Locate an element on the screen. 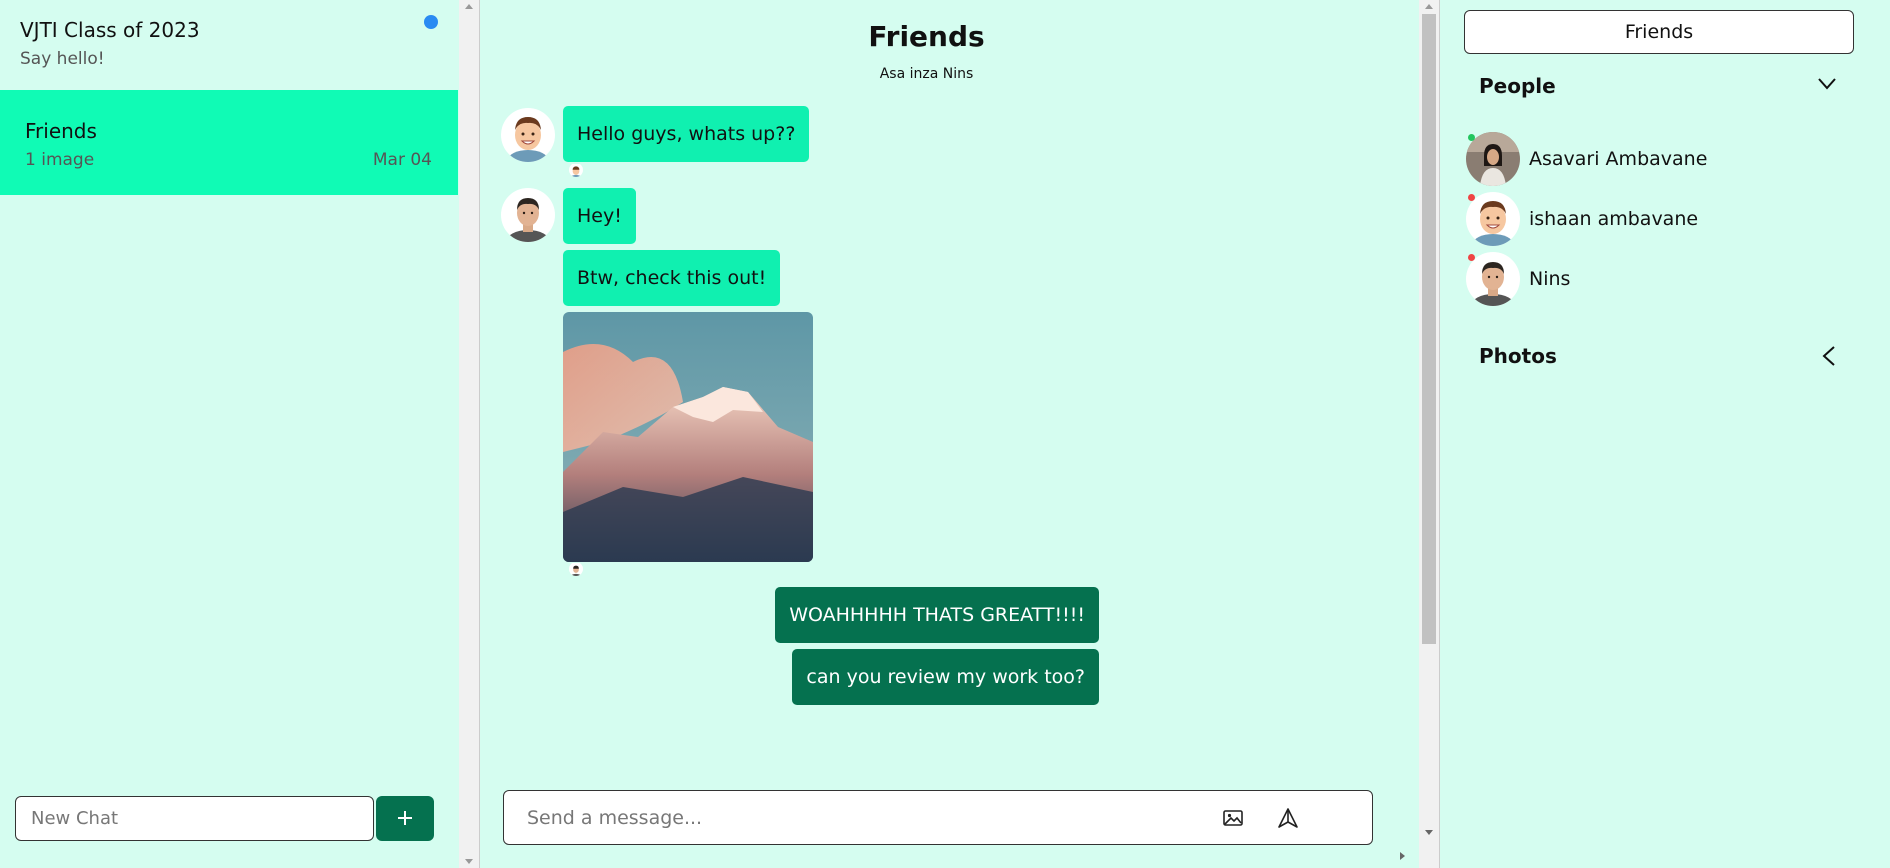 This screenshot has height=868, width=1890. photos-section-toggle: Photos is located at coordinates (1650, 358).